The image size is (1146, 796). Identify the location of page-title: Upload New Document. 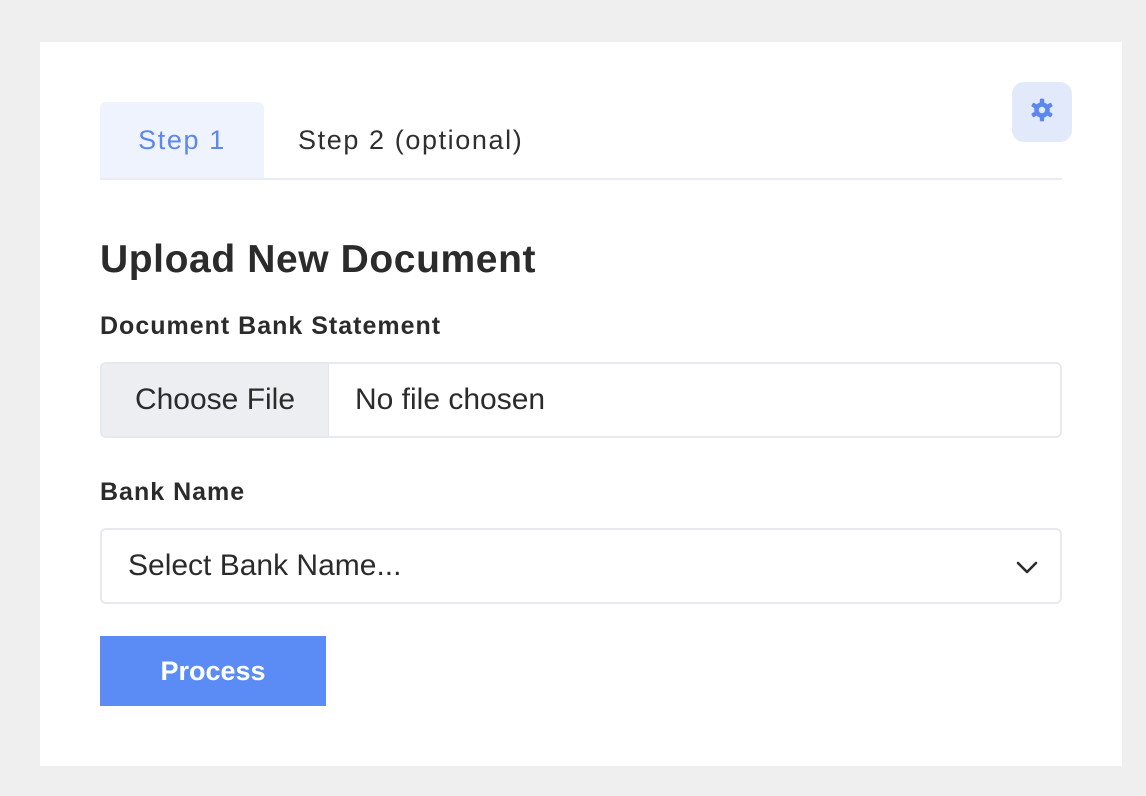
(318, 259).